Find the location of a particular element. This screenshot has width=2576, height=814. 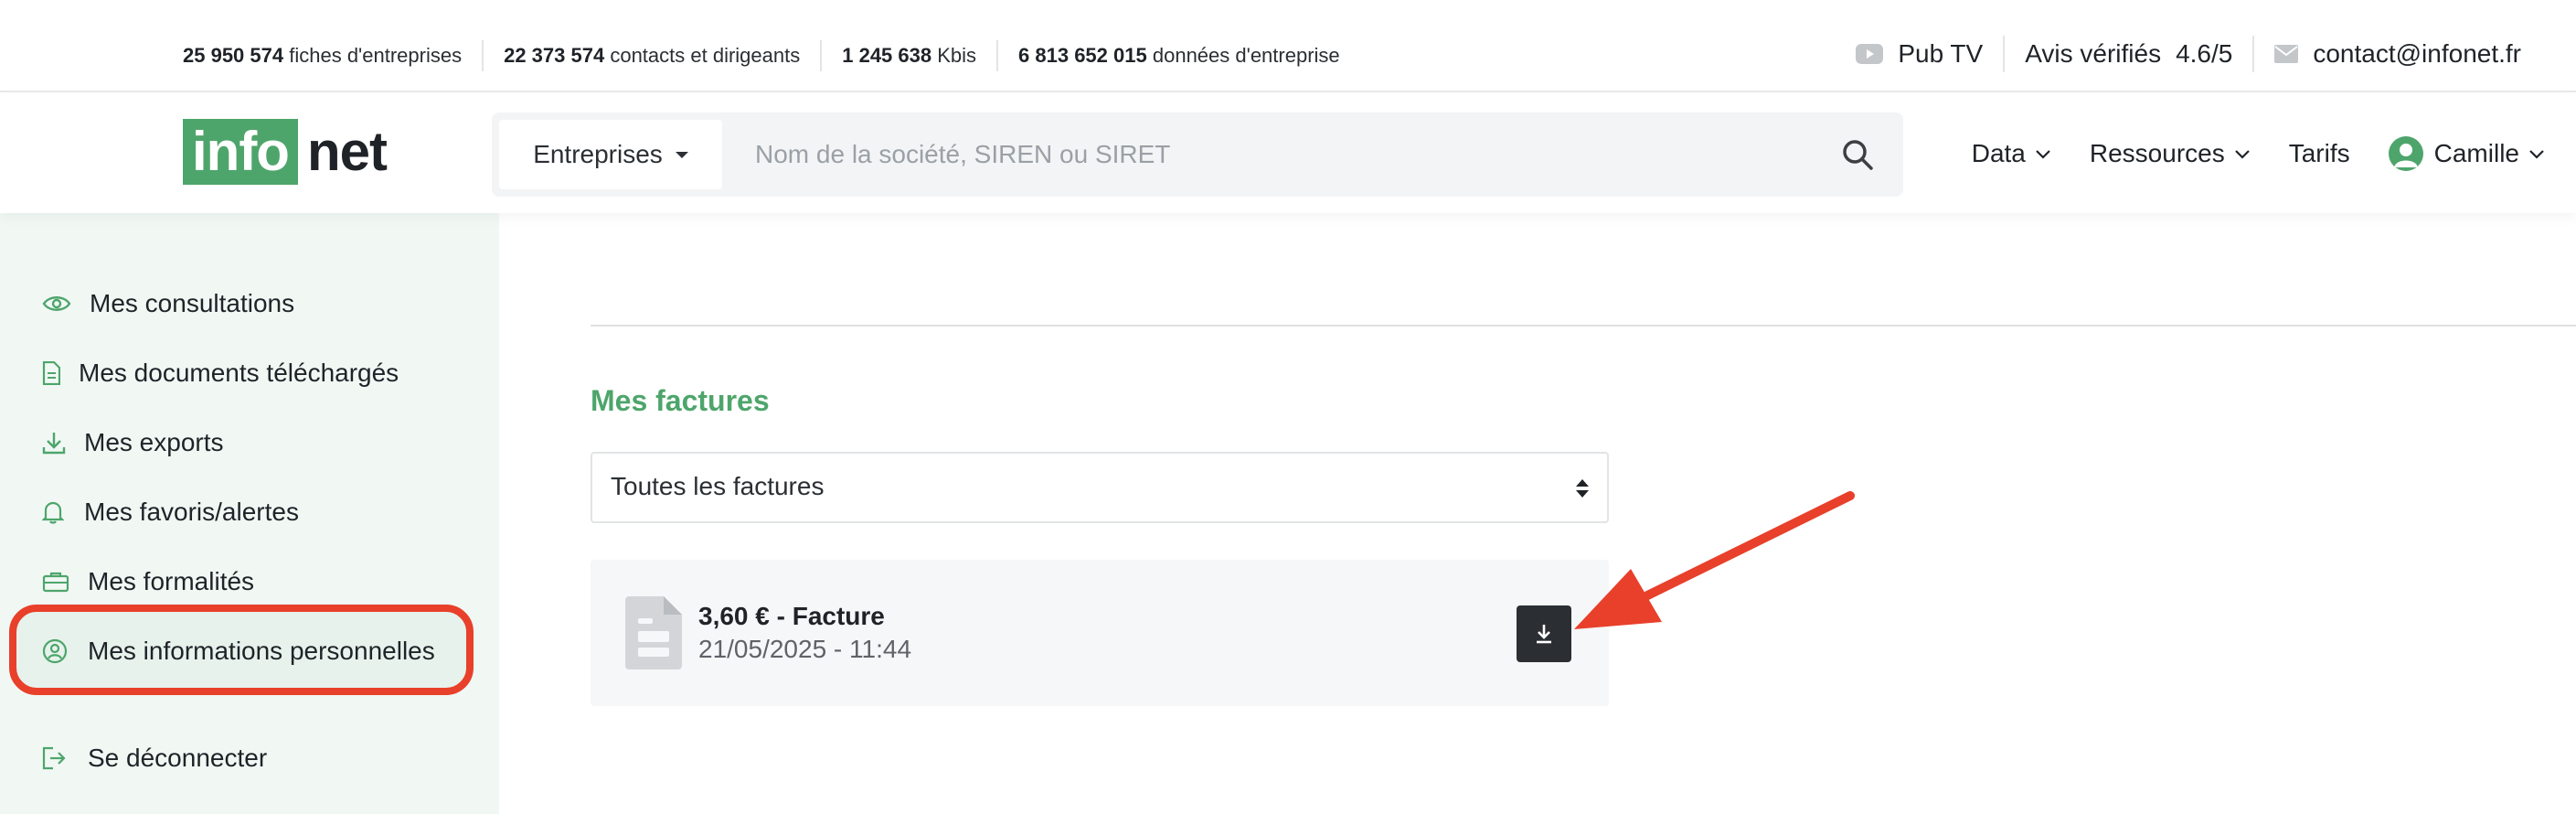

mail-icon is located at coordinates (2286, 54).